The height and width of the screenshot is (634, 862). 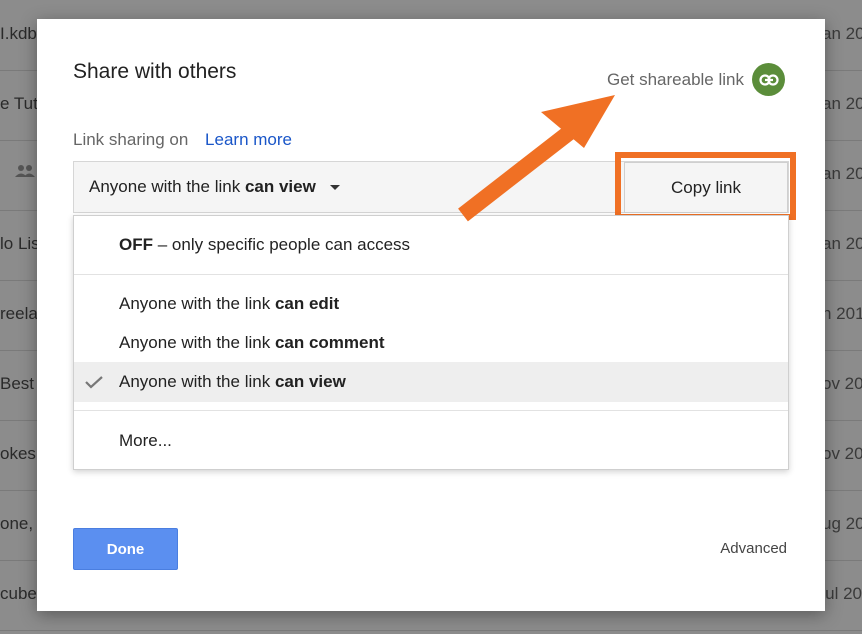 I want to click on file-name: one,, so click(x=17, y=523).